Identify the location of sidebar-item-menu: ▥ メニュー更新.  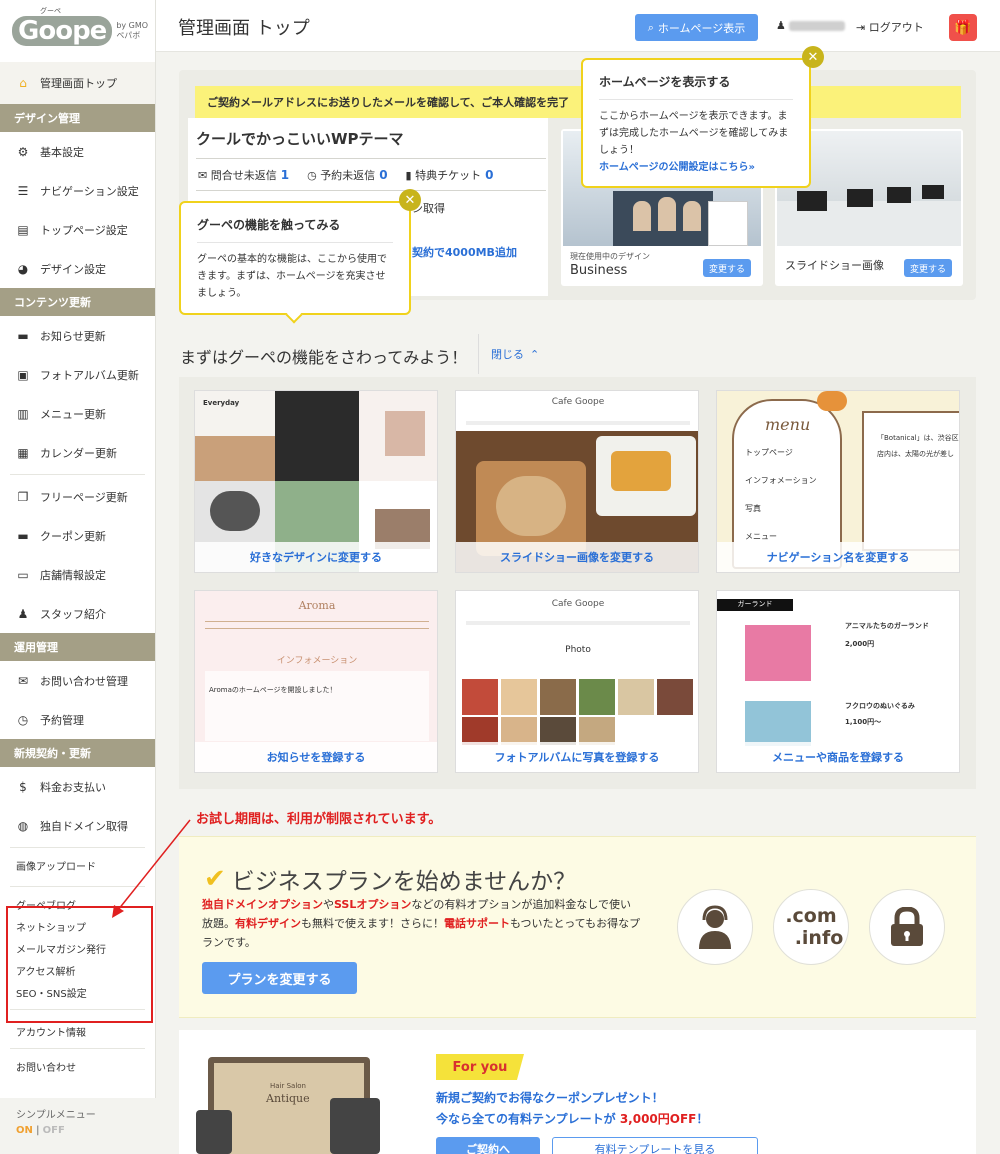
(77, 413).